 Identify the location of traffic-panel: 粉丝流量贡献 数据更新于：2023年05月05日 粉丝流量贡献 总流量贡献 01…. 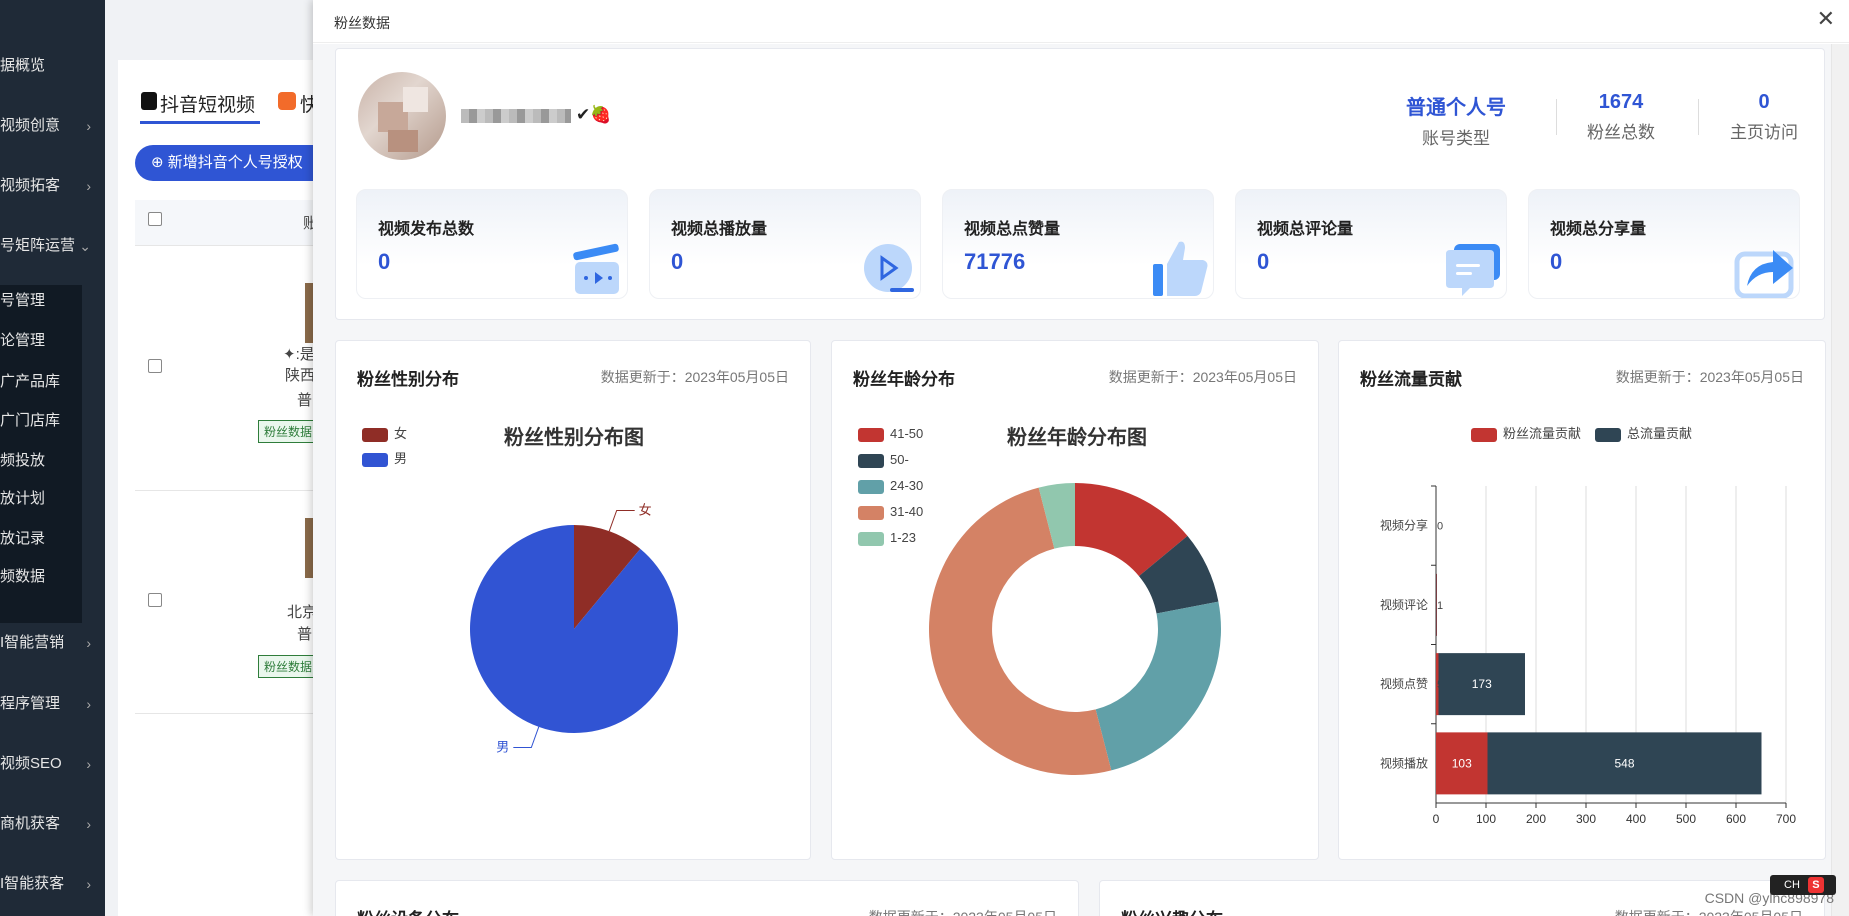
(1582, 600).